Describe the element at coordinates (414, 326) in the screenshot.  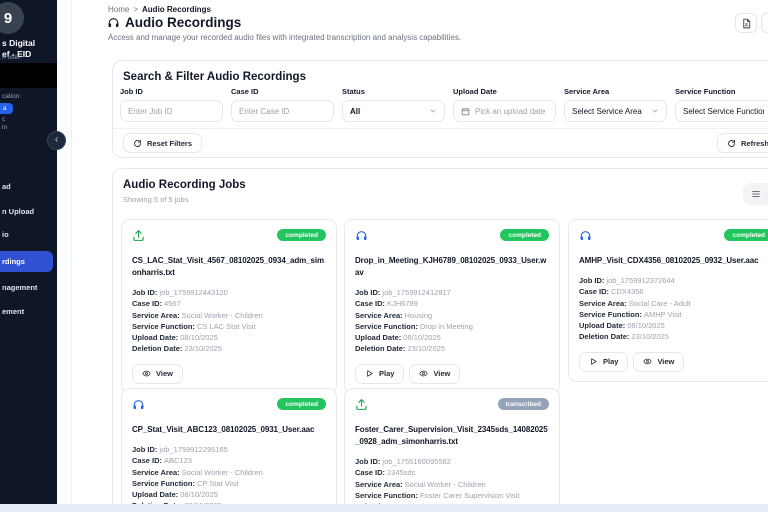
I see `field-service-function: Service Function: Drop in Meeting` at that location.